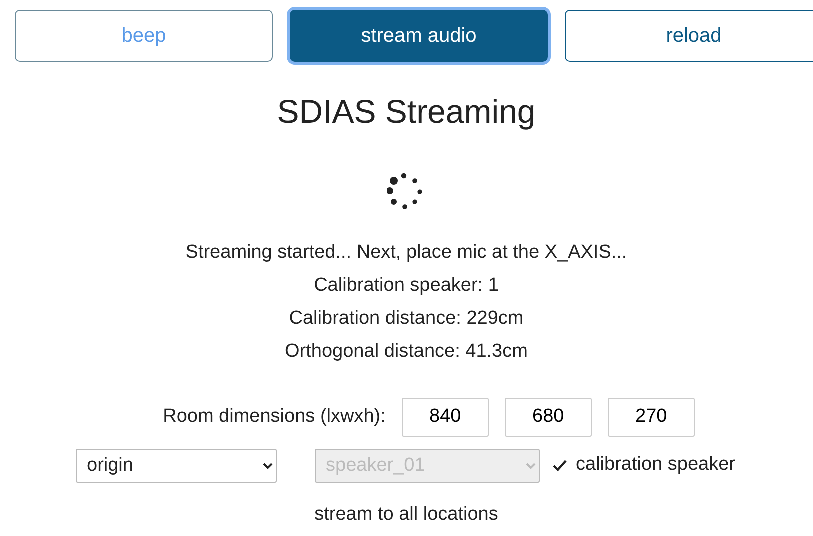 Image resolution: width=813 pixels, height=536 pixels. Describe the element at coordinates (419, 36) in the screenshot. I see `action-button: stream audio` at that location.